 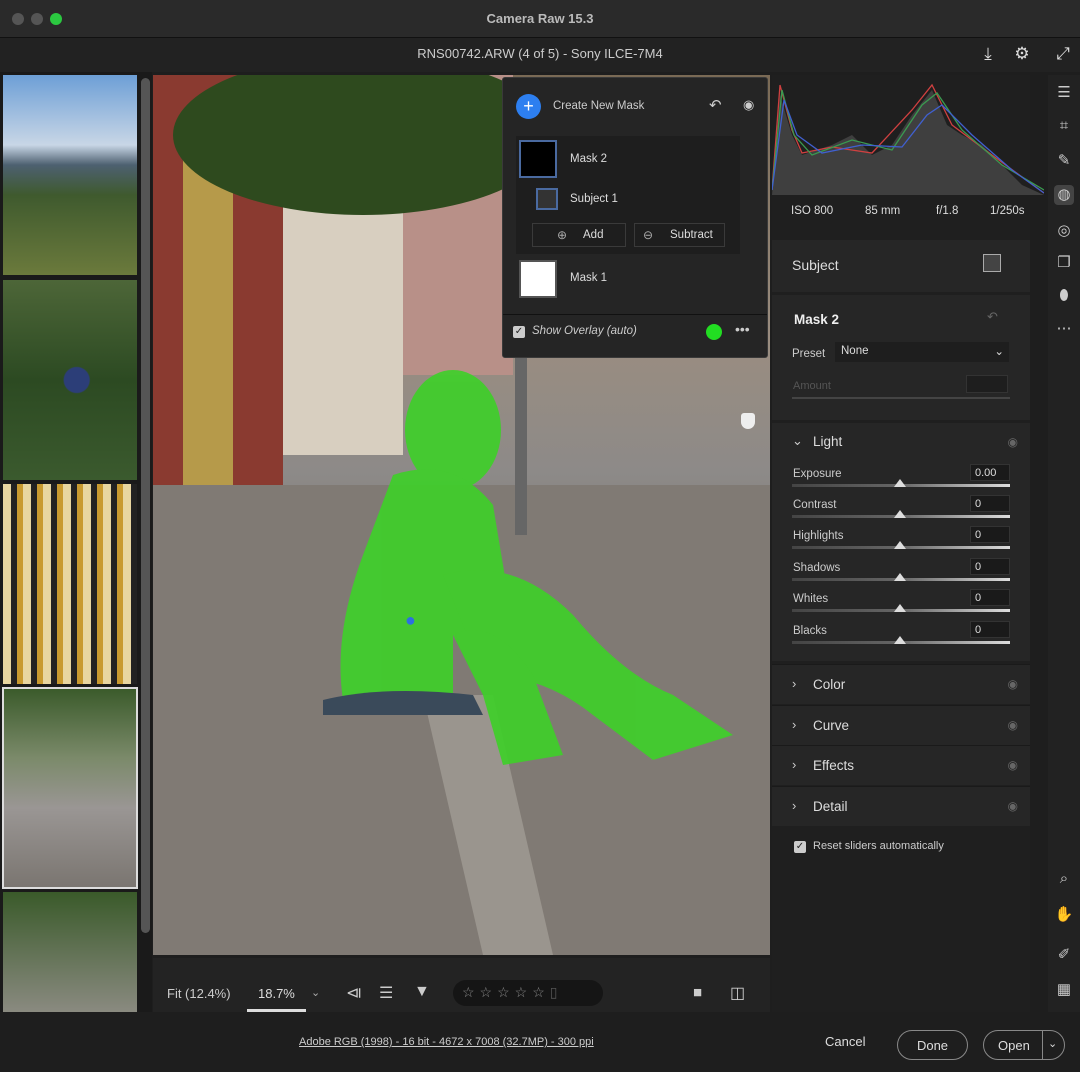 What do you see at coordinates (901, 725) in the screenshot?
I see `curve-section: › Curve ◉` at bounding box center [901, 725].